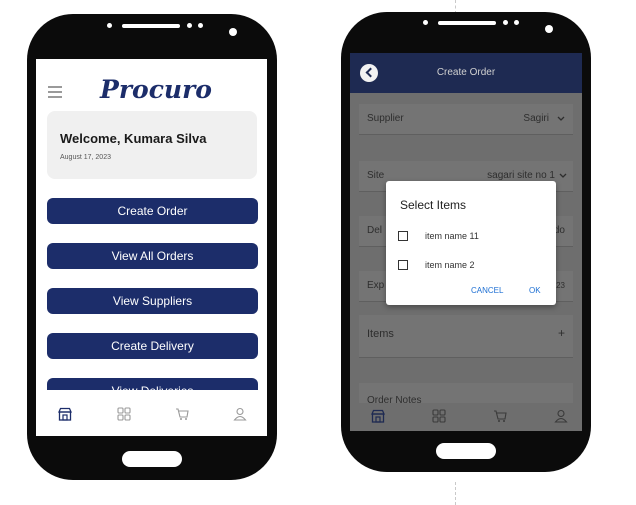 The image size is (636, 505). What do you see at coordinates (152, 301) in the screenshot?
I see `view-suppliers-button: View Suppliers` at bounding box center [152, 301].